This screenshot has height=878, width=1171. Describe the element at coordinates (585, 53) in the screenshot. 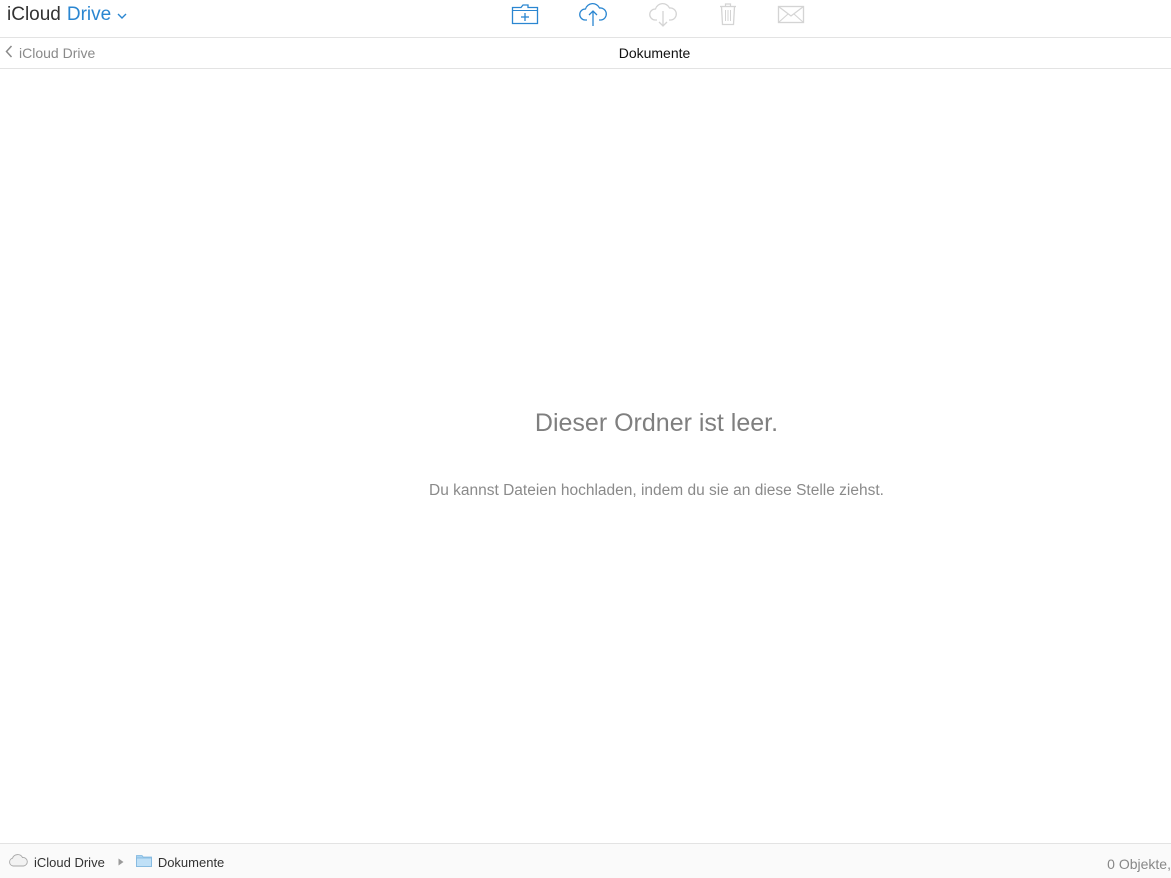

I see `navigation-bar: iCloud Drive Dokumente` at that location.